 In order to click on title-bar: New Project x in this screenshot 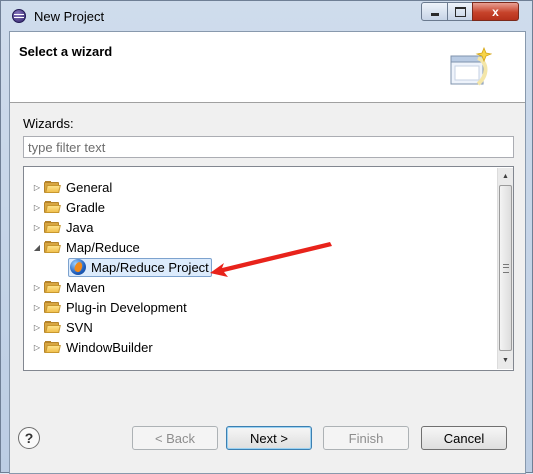, I will do `click(266, 16)`.